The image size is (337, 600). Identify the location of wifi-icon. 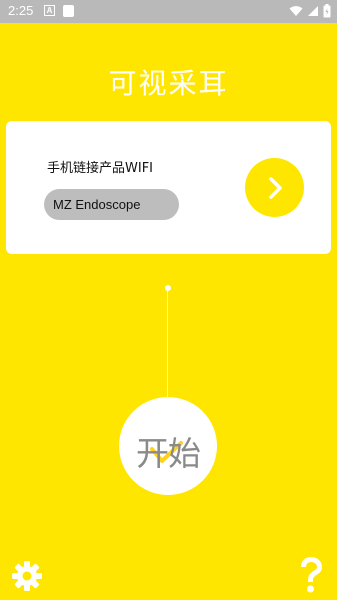
(296, 11).